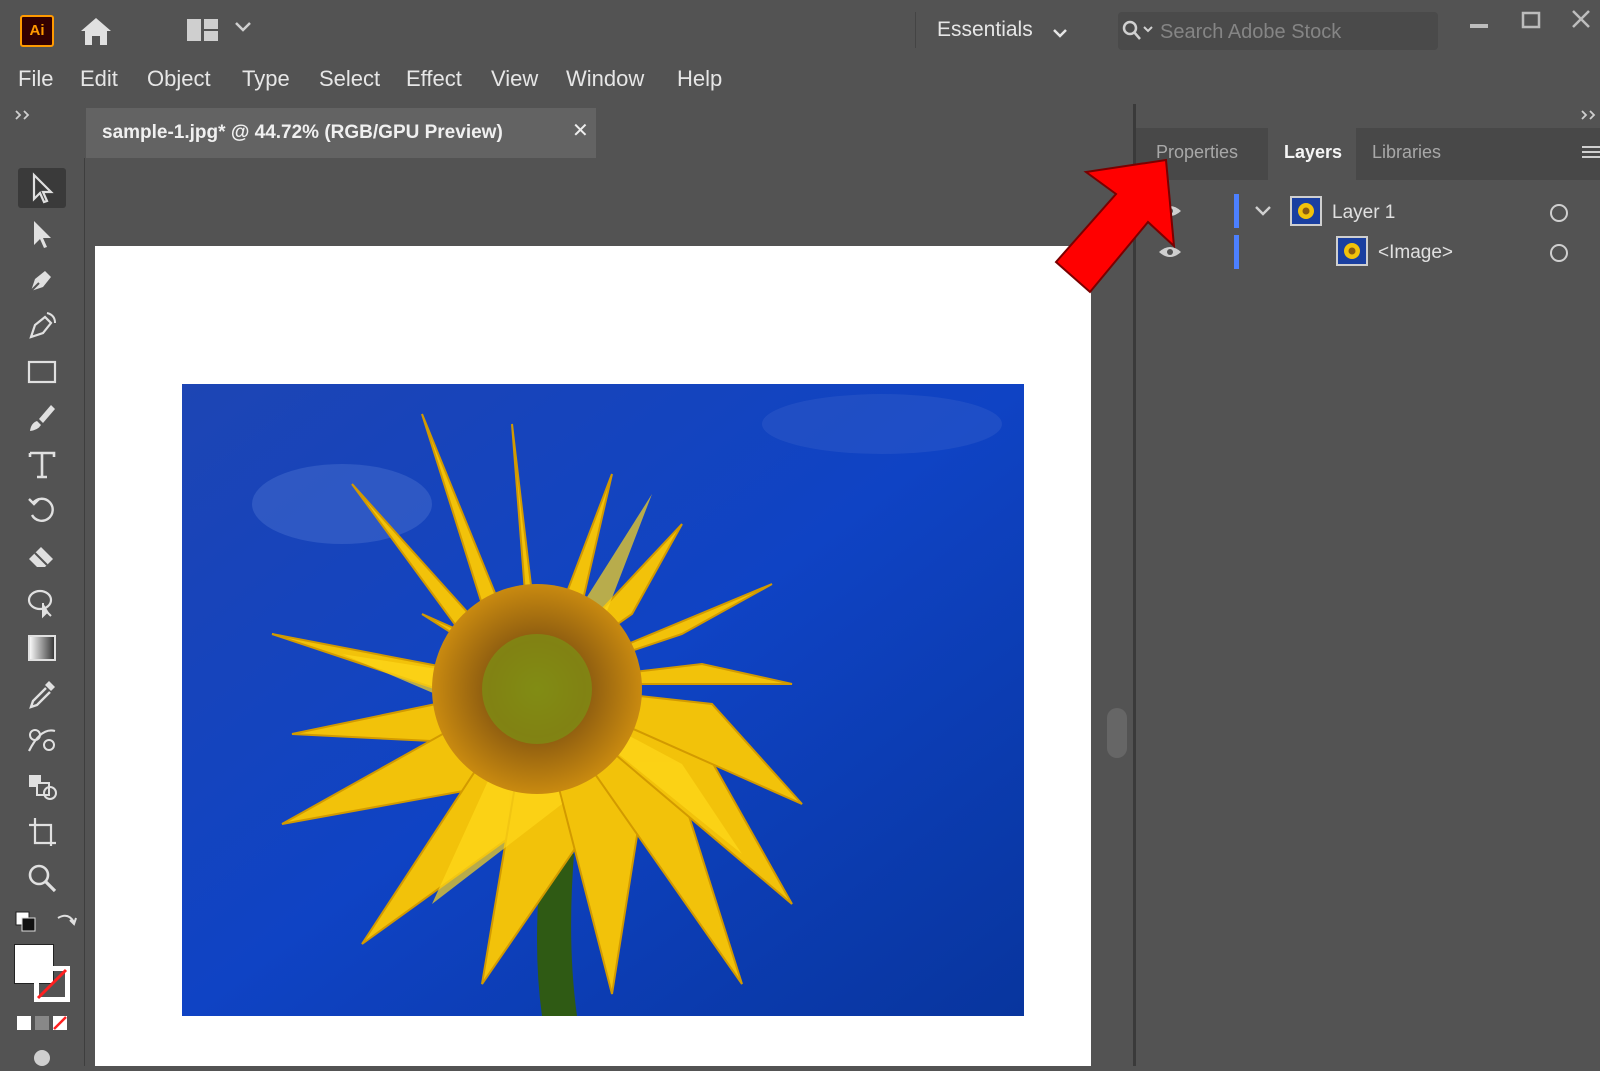 This screenshot has width=1600, height=1071. Describe the element at coordinates (99, 79) in the screenshot. I see `menu-edit: Edit` at that location.